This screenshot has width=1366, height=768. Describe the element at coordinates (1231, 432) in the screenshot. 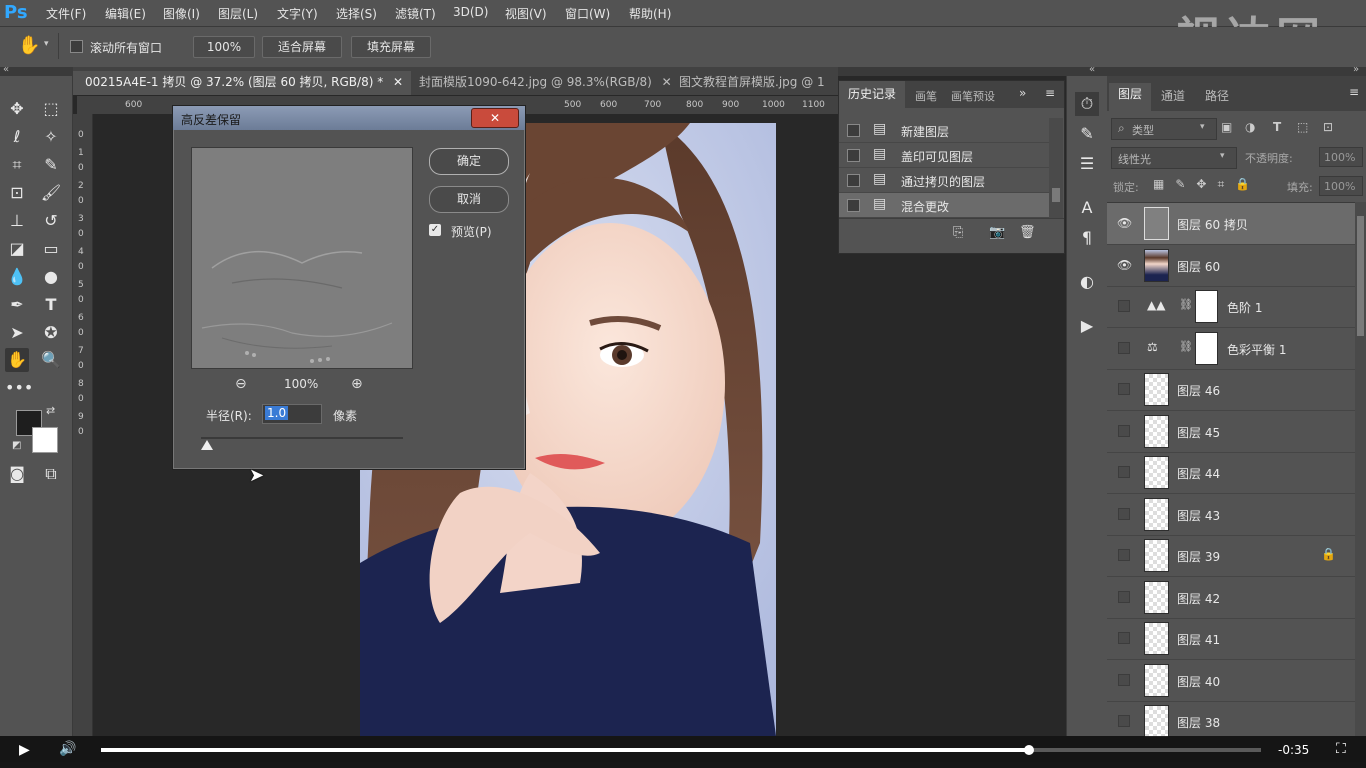

I see `layer-row: 图层 45` at that location.